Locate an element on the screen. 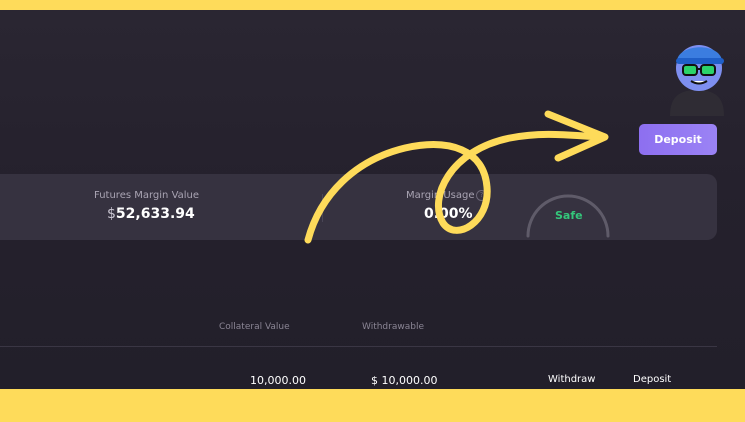 This screenshot has height=422, width=745. futures-margin-value: $52,633.94 is located at coordinates (151, 214).